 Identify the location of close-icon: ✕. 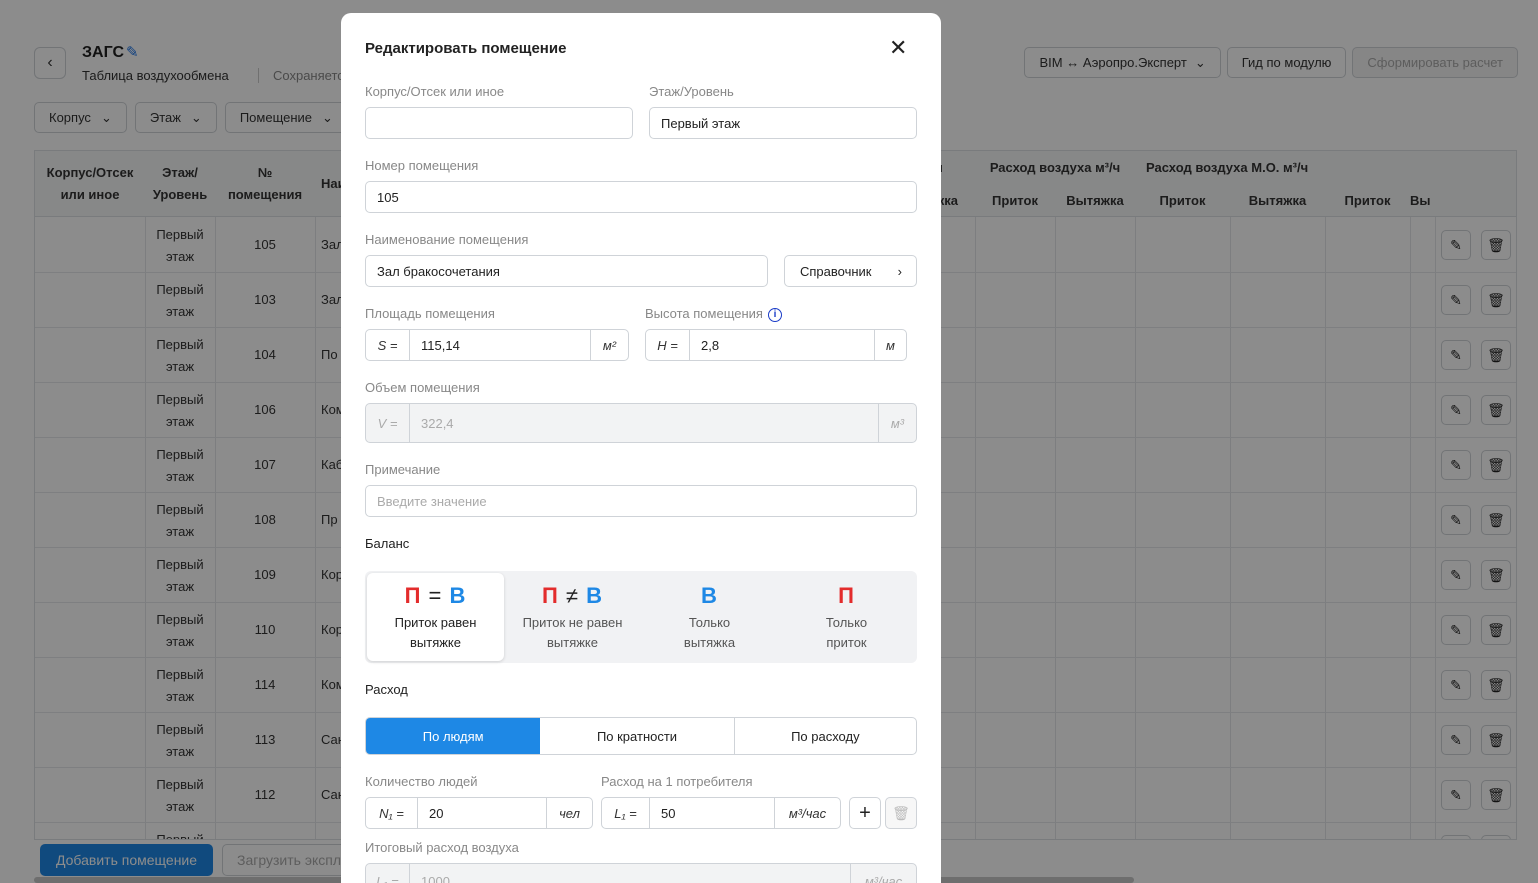
(898, 48).